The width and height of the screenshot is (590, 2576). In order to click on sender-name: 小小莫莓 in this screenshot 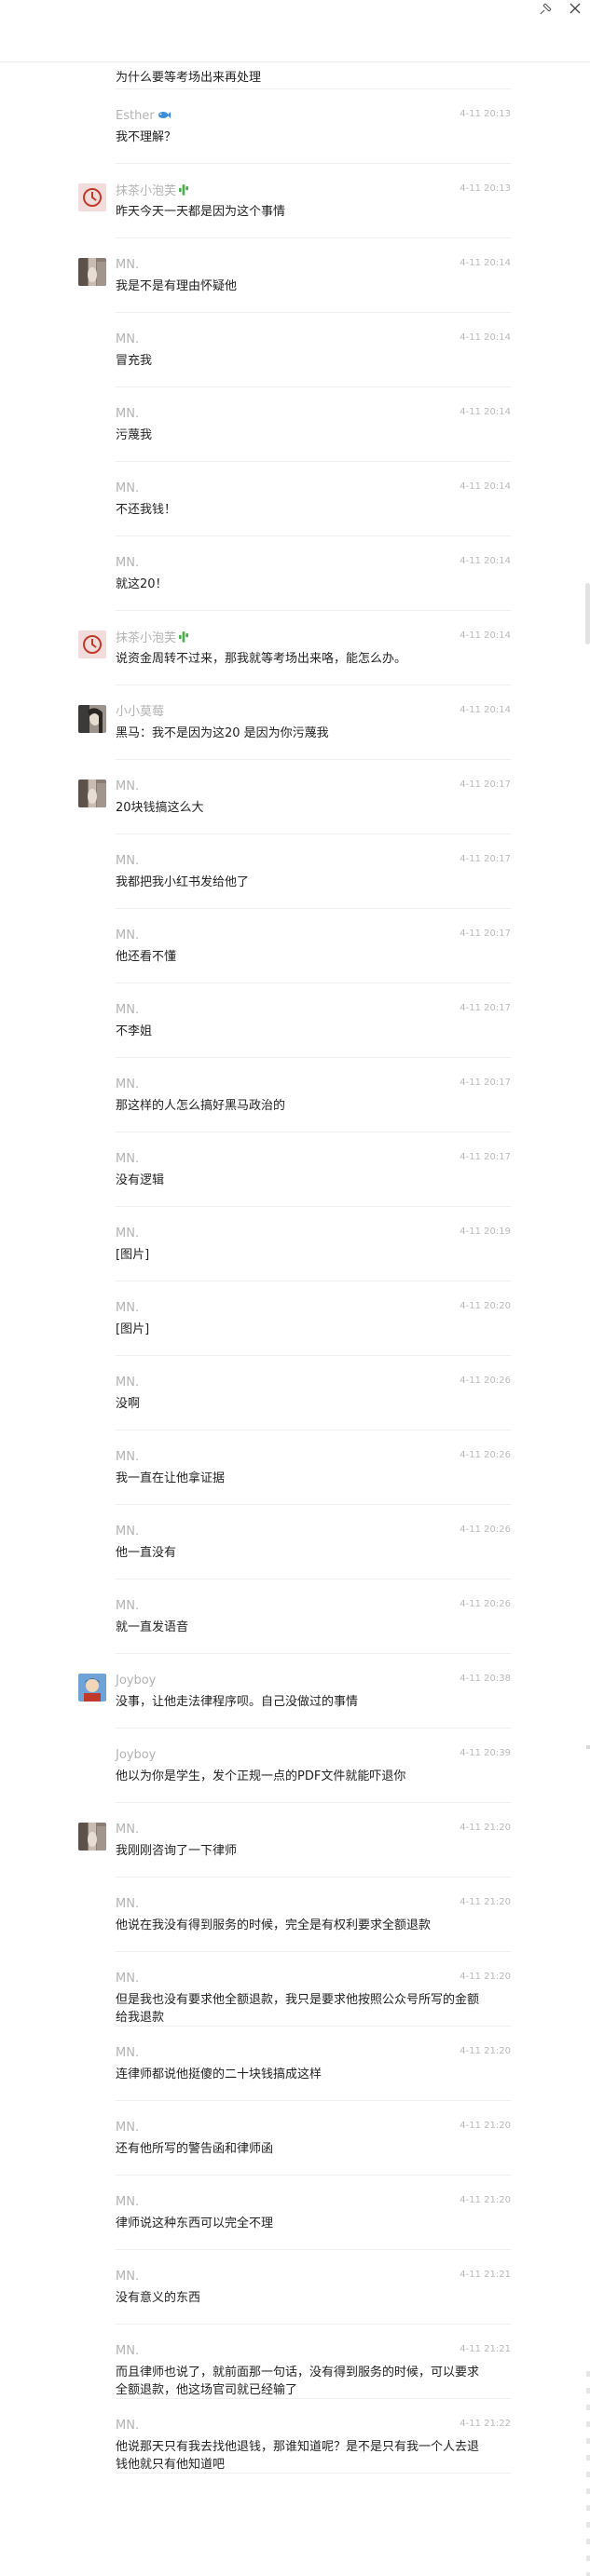, I will do `click(140, 712)`.